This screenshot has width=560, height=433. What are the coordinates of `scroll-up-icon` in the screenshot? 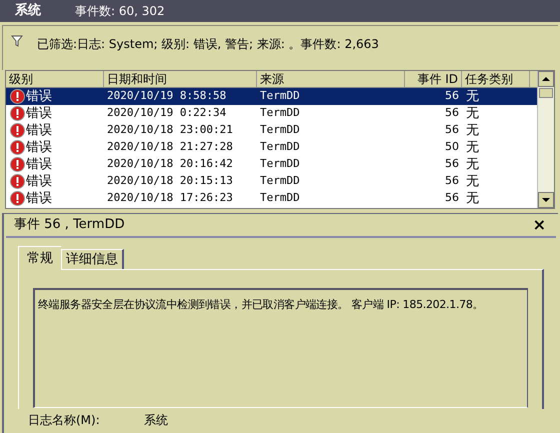 It's located at (546, 79).